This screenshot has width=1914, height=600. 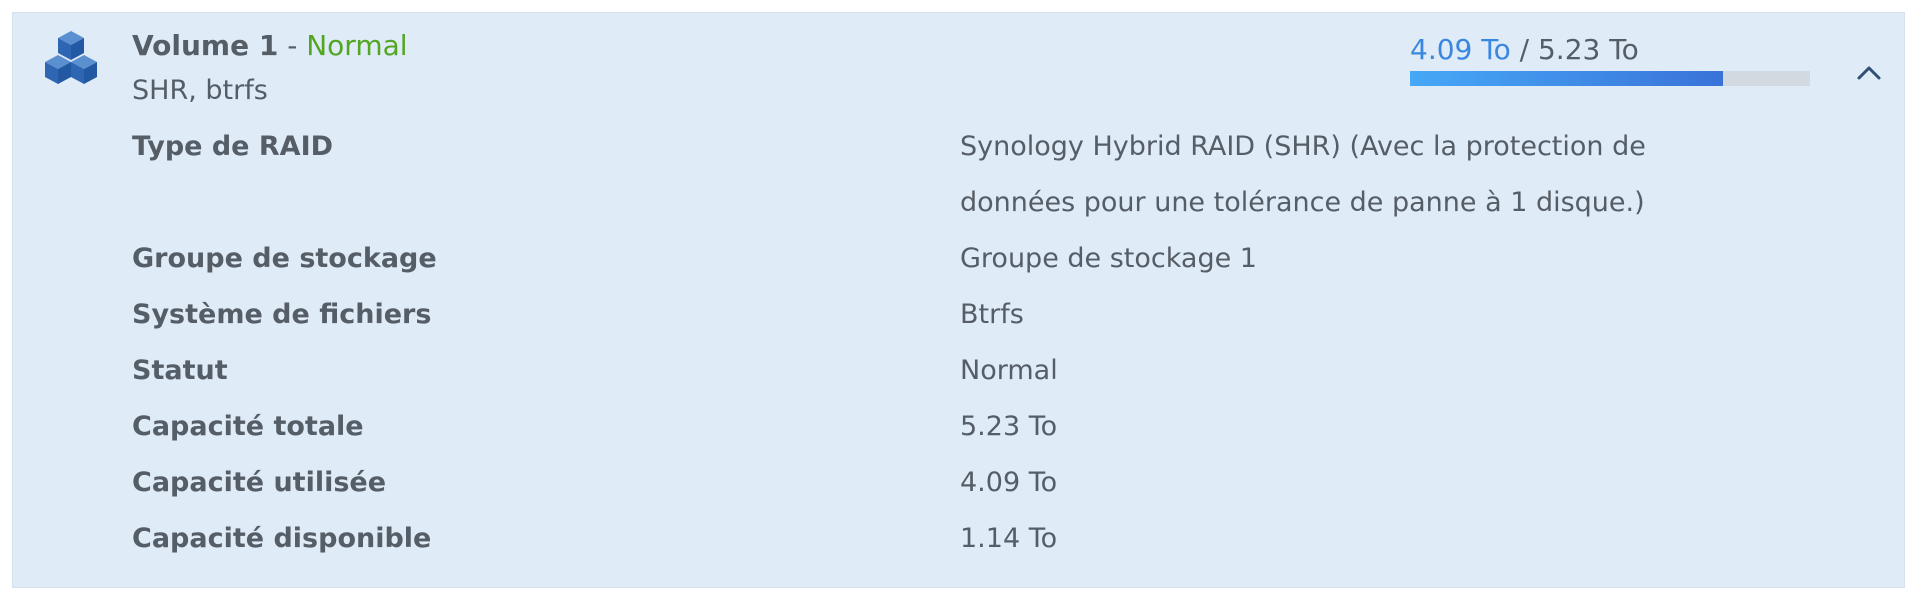 What do you see at coordinates (282, 314) in the screenshot?
I see `detail-label: Système de fichiers` at bounding box center [282, 314].